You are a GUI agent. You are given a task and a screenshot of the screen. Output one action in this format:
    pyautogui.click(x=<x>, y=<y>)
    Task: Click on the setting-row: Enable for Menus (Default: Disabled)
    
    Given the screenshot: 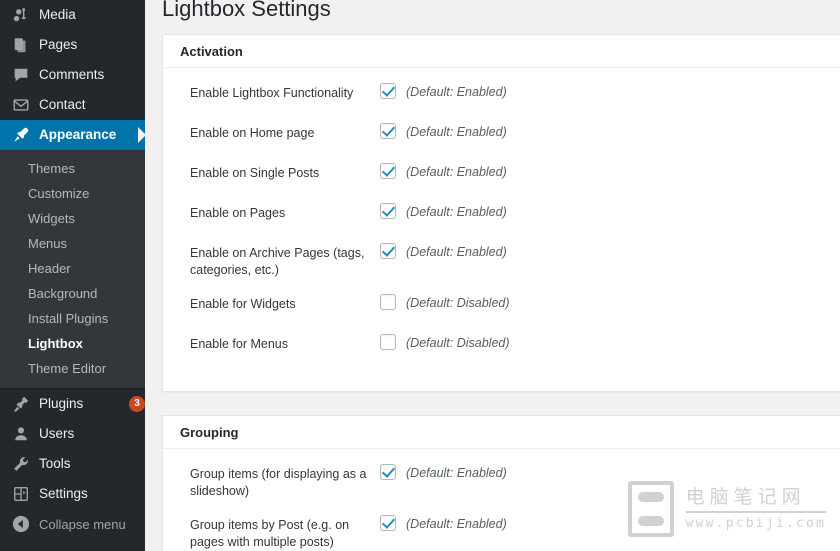 What is the action you would take?
    pyautogui.click(x=501, y=346)
    